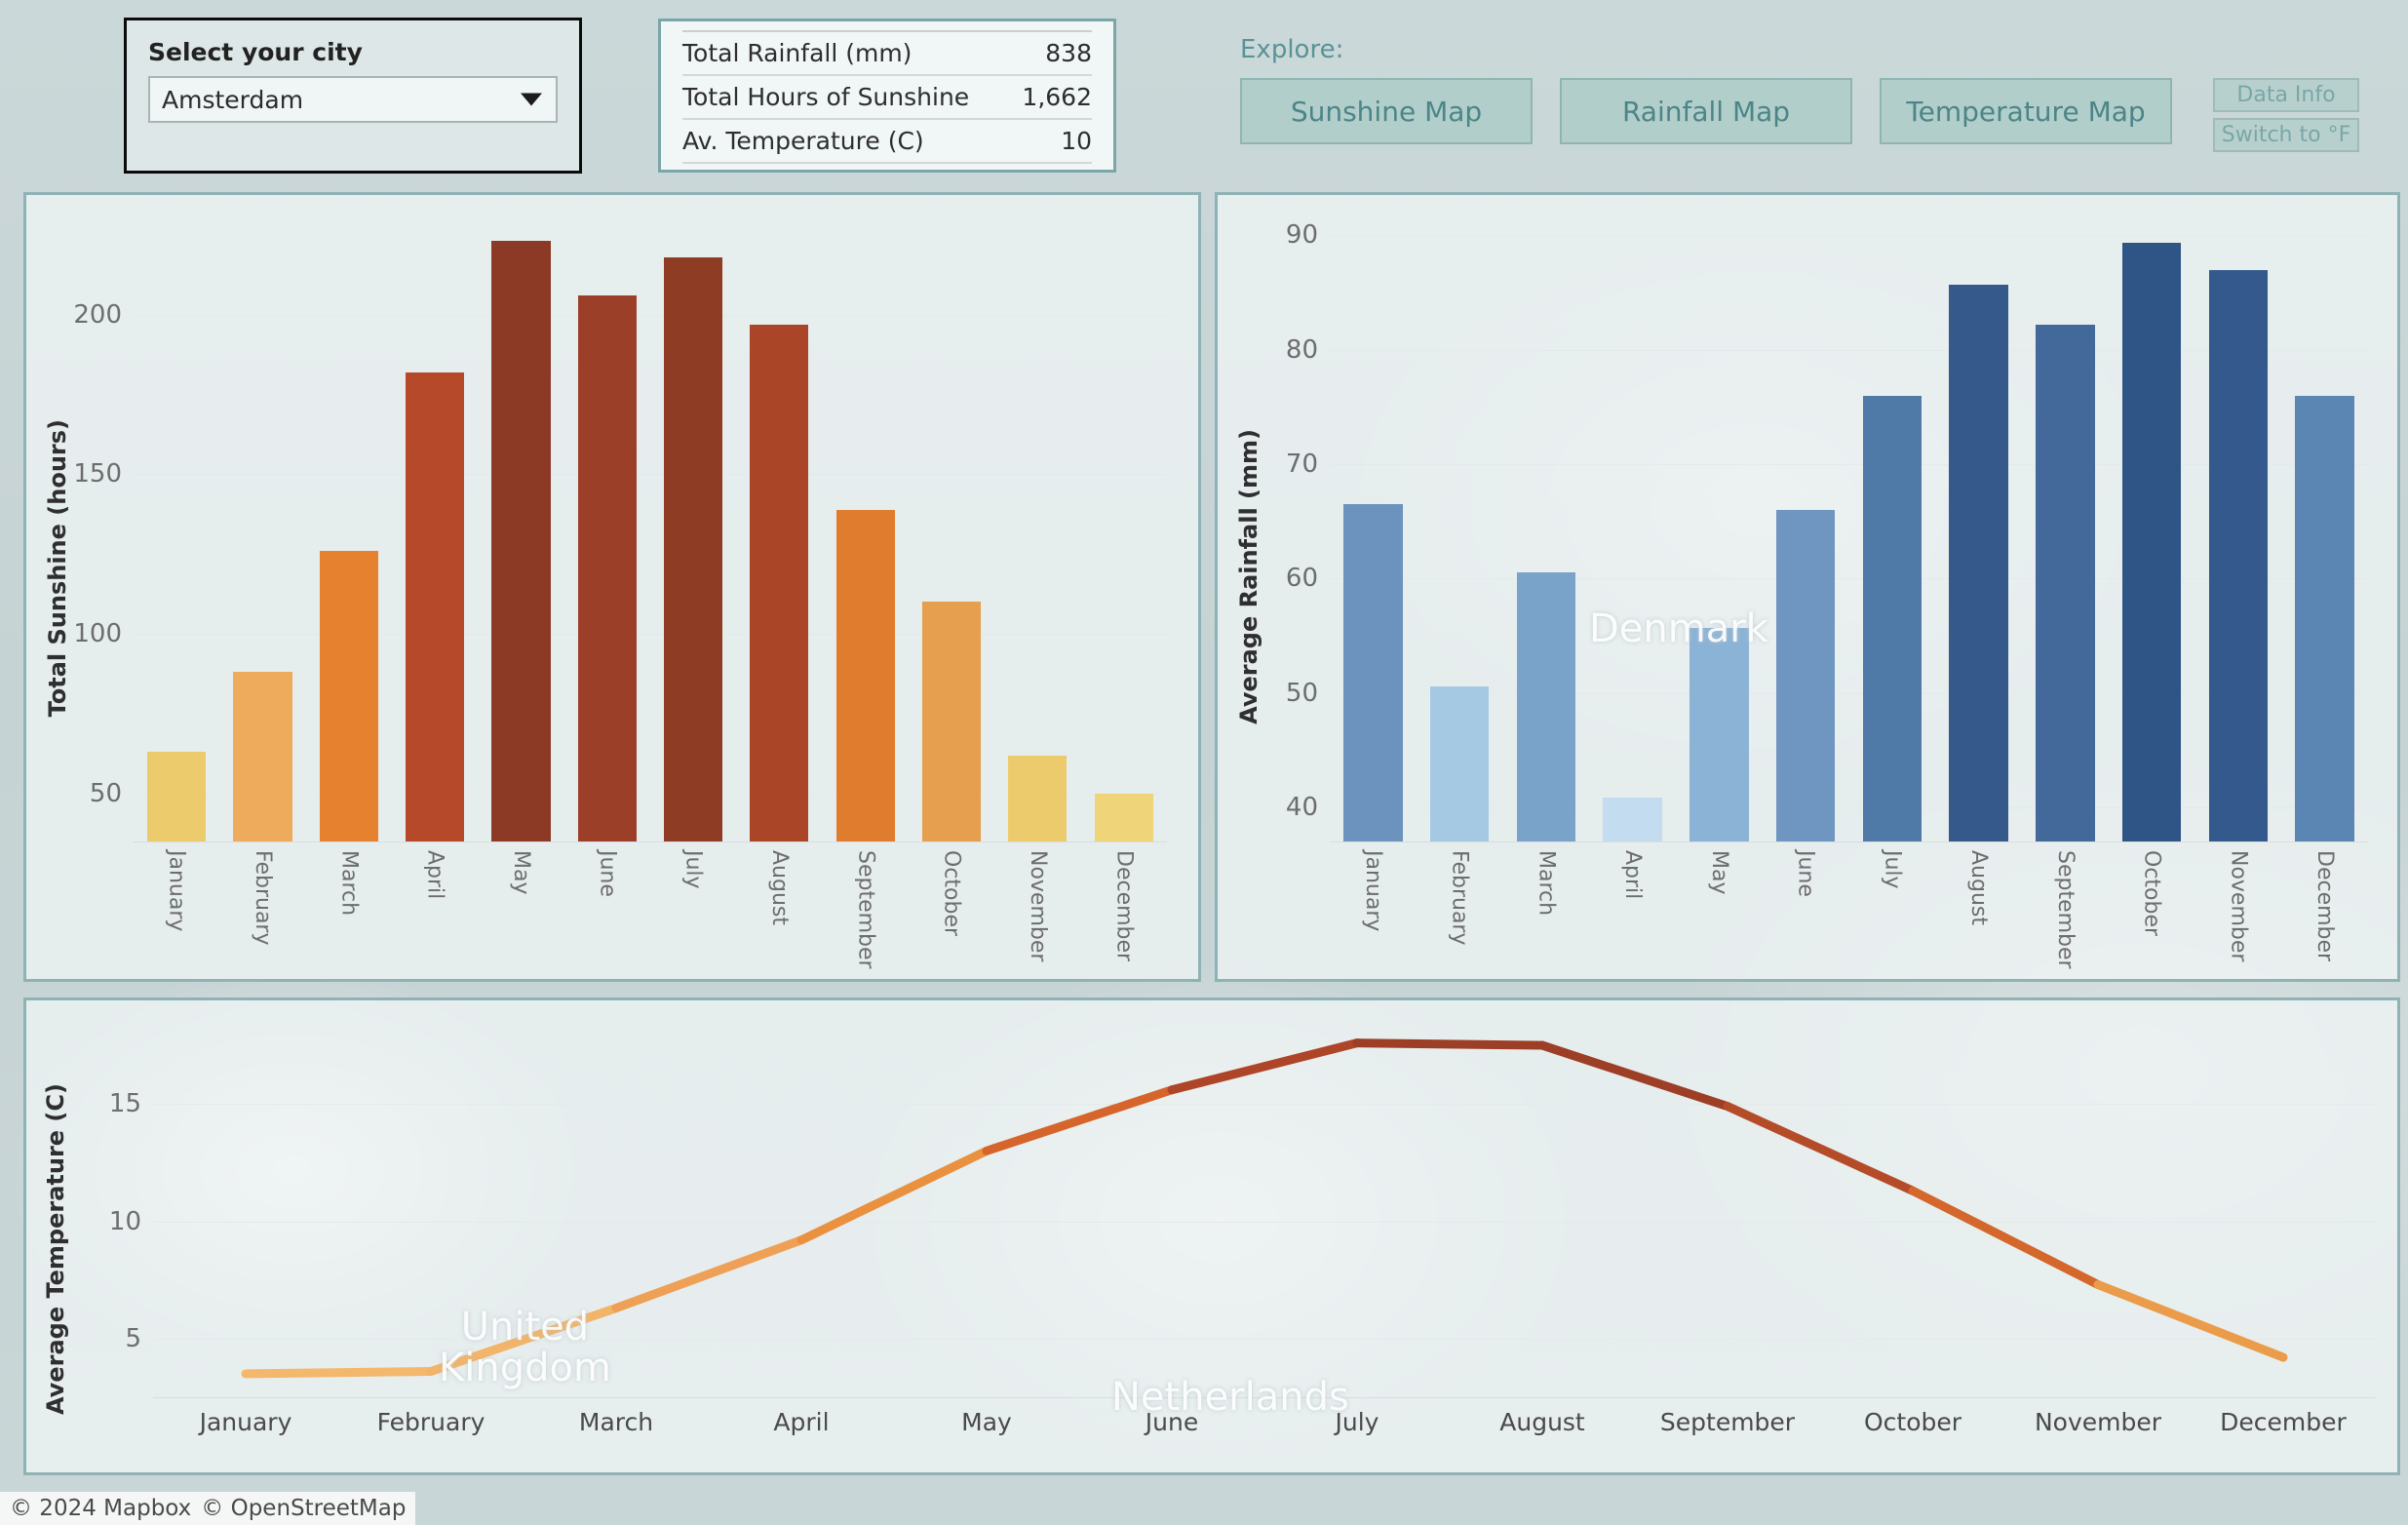 The height and width of the screenshot is (1525, 2408). I want to click on switch-units-button: Switch to °F, so click(2286, 135).